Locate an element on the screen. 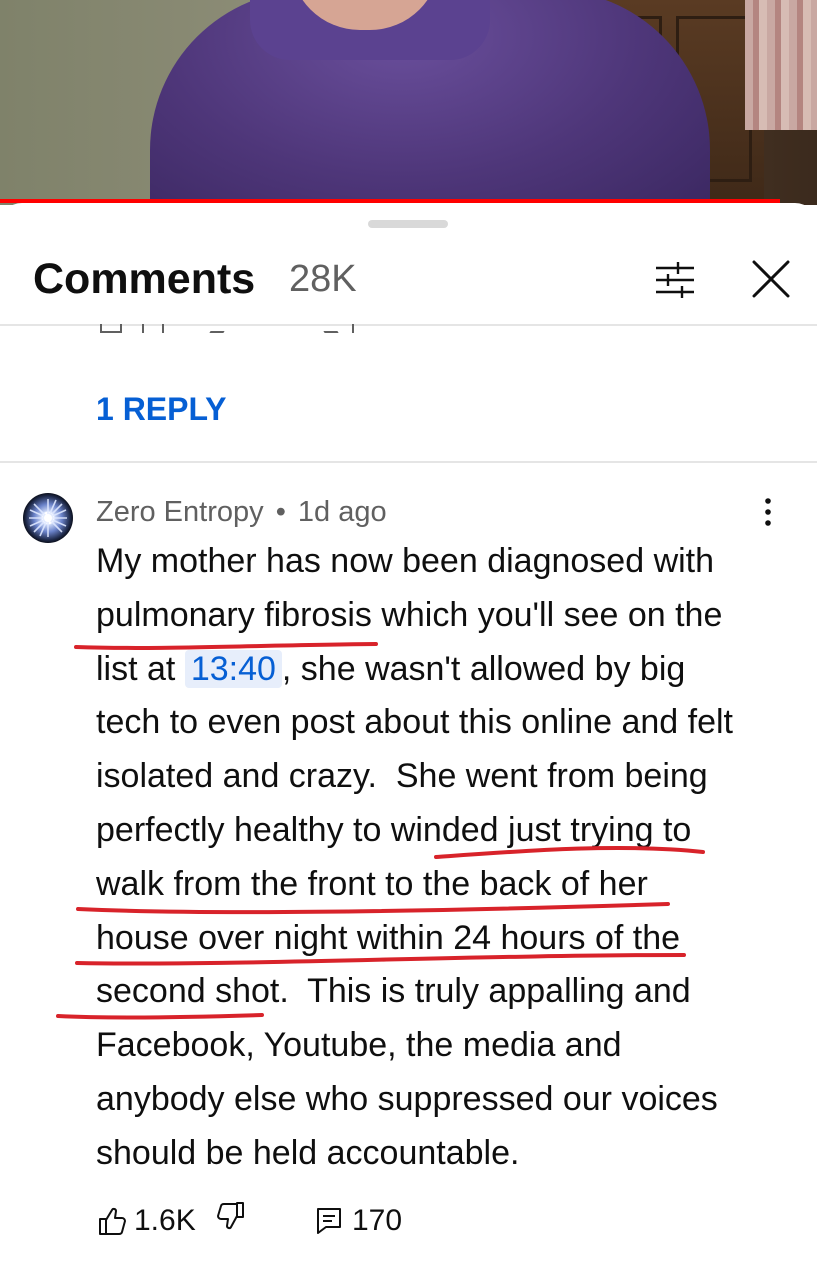  comment-actions: 1.6K 170 is located at coordinates (408, 1223).